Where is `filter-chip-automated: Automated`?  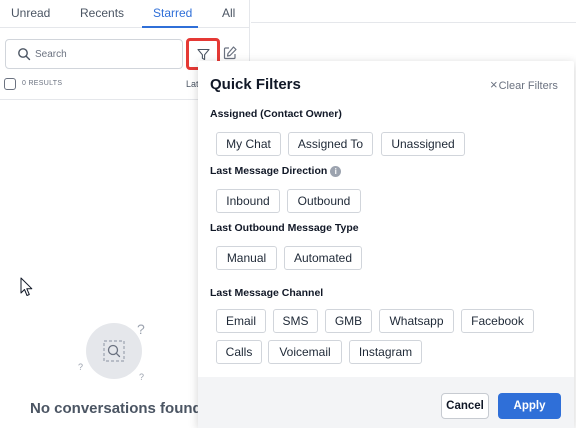
filter-chip-automated: Automated is located at coordinates (323, 258).